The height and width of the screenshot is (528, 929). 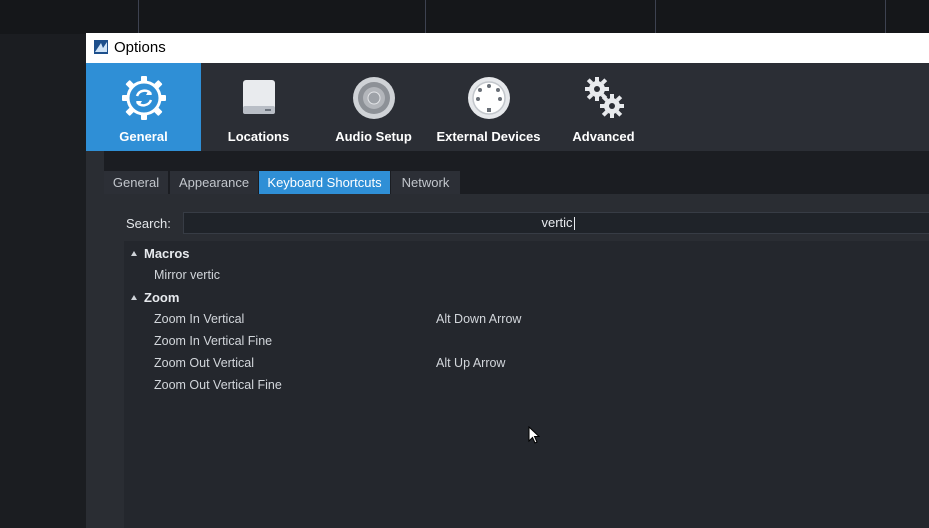 What do you see at coordinates (324, 182) in the screenshot?
I see `tab-keyboard-shortcuts: Keyboard Shortcuts` at bounding box center [324, 182].